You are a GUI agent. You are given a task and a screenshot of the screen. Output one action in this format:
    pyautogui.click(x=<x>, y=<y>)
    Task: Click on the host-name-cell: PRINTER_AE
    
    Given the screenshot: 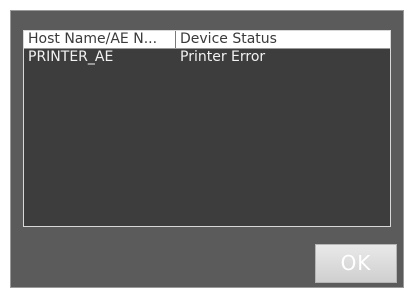 What is the action you would take?
    pyautogui.click(x=71, y=57)
    